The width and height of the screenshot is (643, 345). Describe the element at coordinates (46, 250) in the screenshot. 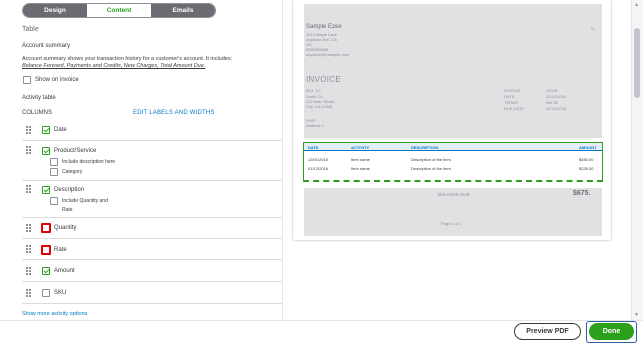

I see `rate-checkbox` at that location.